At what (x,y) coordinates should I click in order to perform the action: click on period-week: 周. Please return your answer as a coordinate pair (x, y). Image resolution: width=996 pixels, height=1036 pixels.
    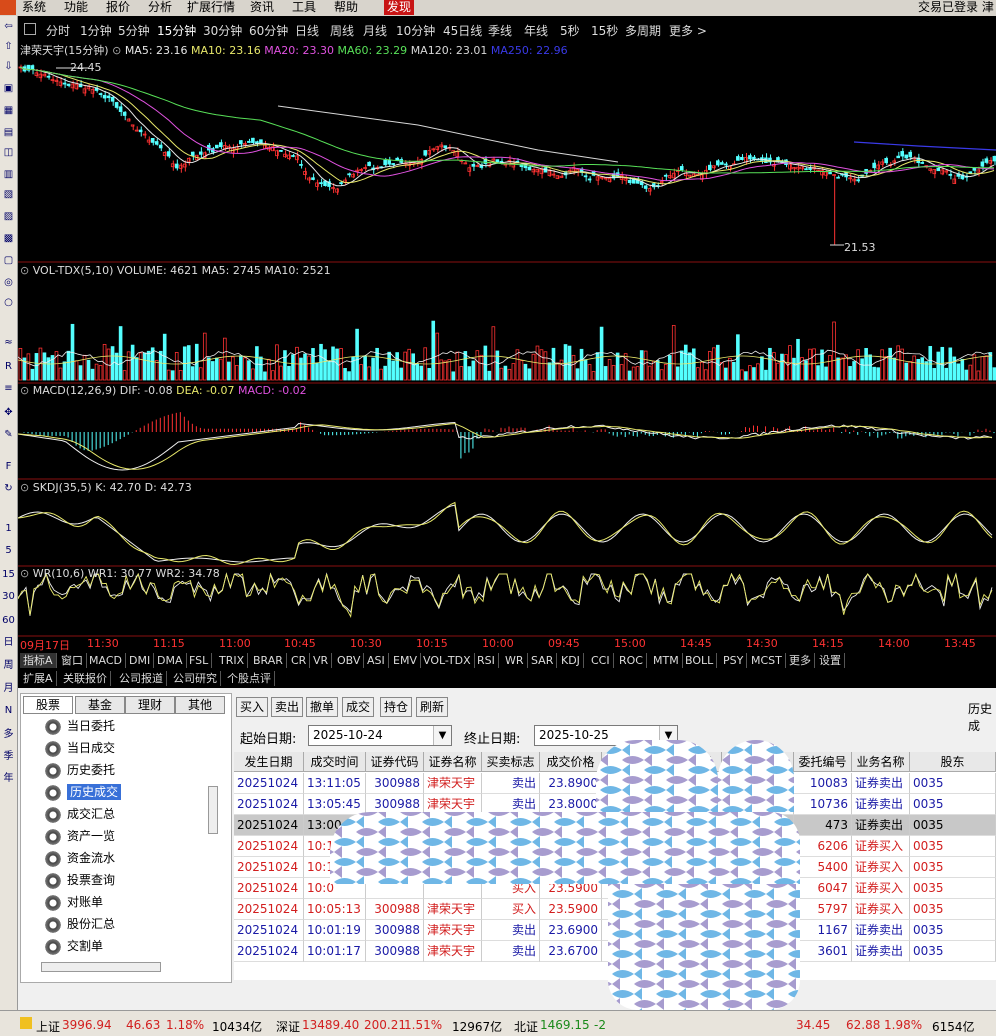
    Looking at the image, I should click on (8, 666).